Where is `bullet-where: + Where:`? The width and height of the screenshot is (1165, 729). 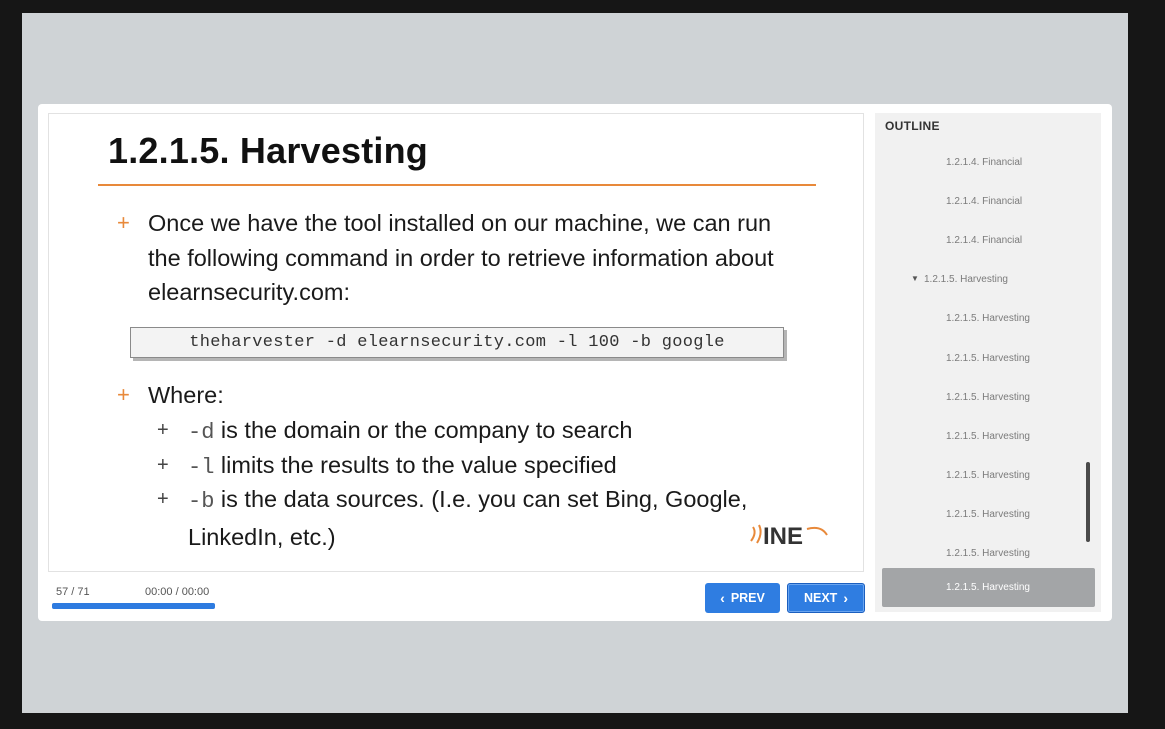 bullet-where: + Where: is located at coordinates (217, 395).